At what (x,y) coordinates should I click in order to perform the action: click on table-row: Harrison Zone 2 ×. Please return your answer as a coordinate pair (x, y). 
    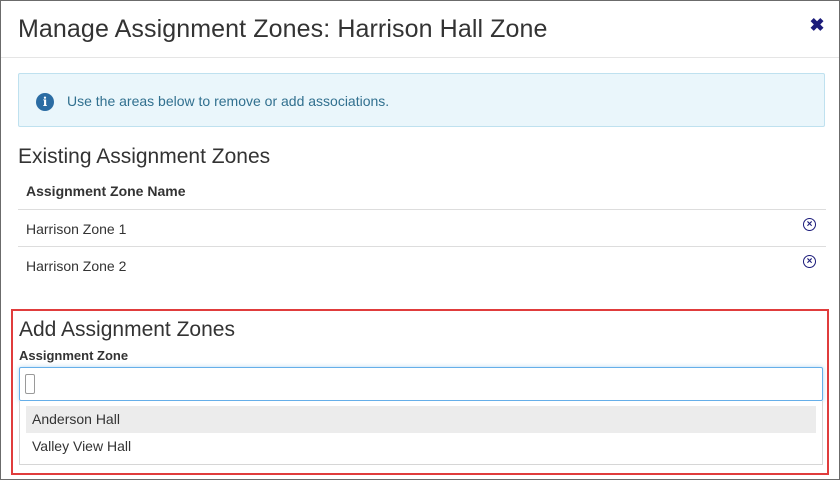
    Looking at the image, I should click on (422, 264).